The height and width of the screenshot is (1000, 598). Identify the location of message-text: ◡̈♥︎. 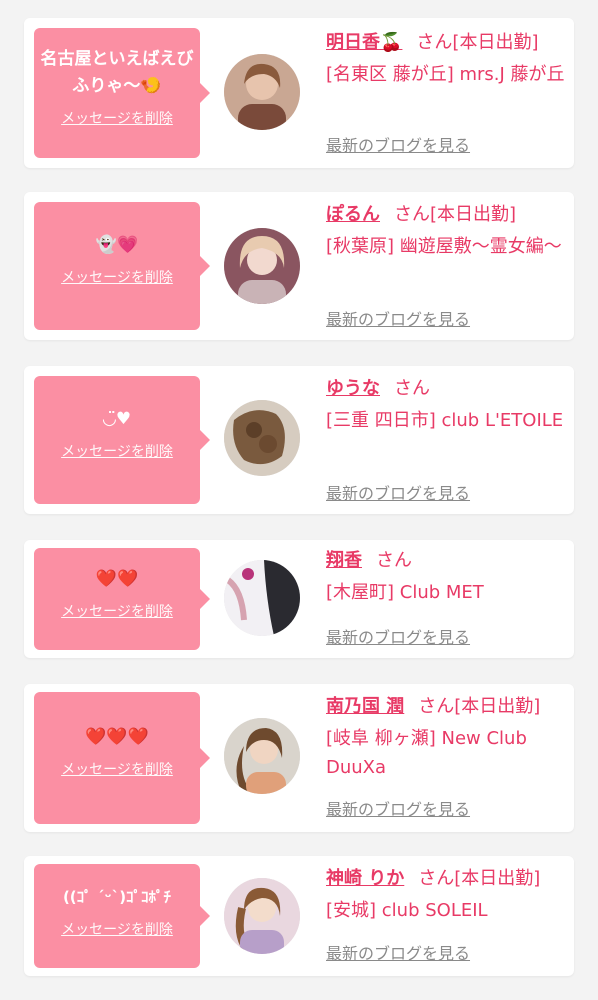
(117, 419).